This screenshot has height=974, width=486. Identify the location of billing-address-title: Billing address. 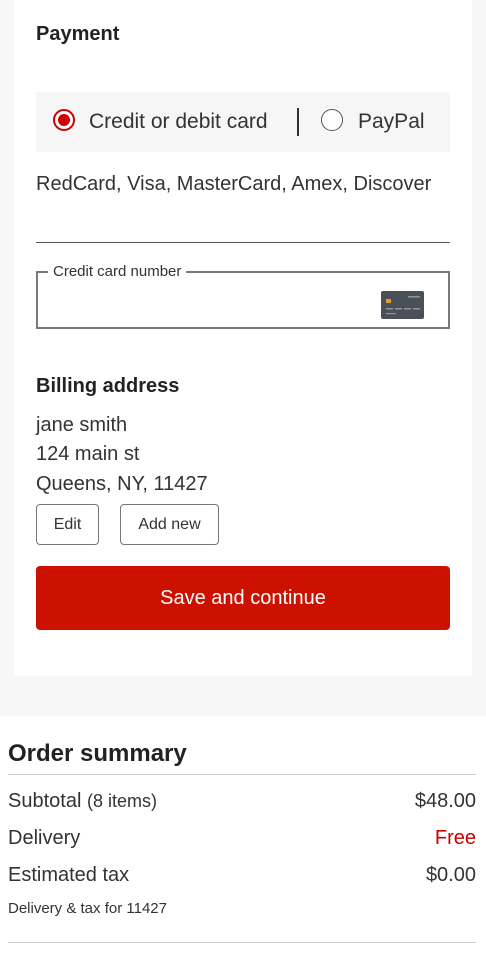
(108, 386).